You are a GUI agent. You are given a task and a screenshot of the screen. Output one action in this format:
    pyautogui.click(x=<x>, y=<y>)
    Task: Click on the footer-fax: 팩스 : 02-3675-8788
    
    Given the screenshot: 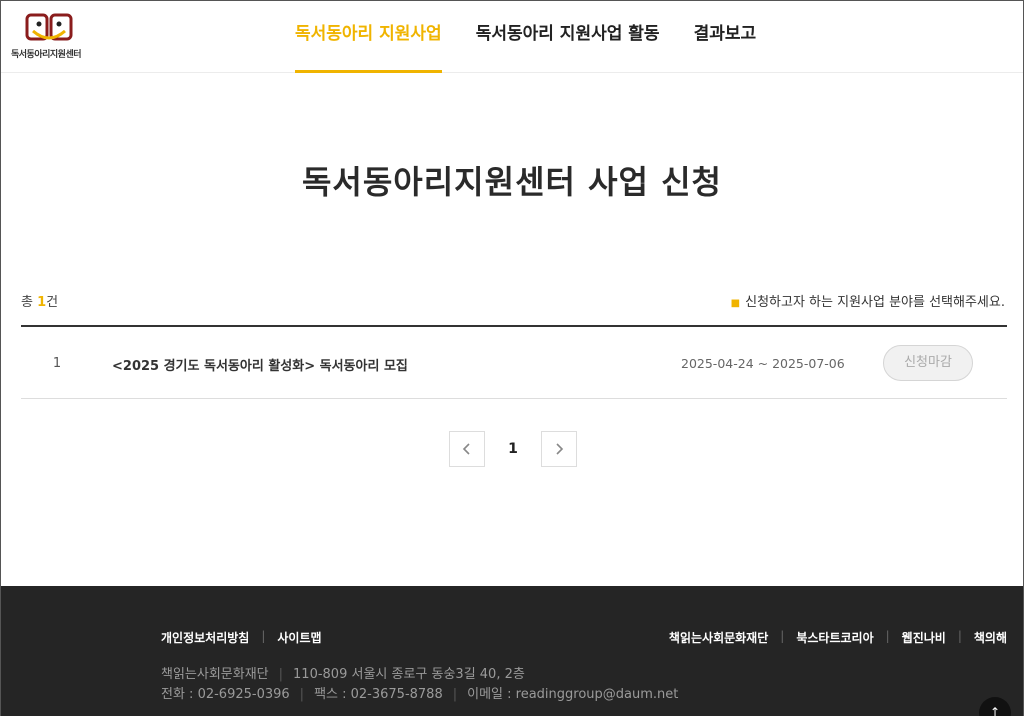 What is the action you would take?
    pyautogui.click(x=378, y=694)
    